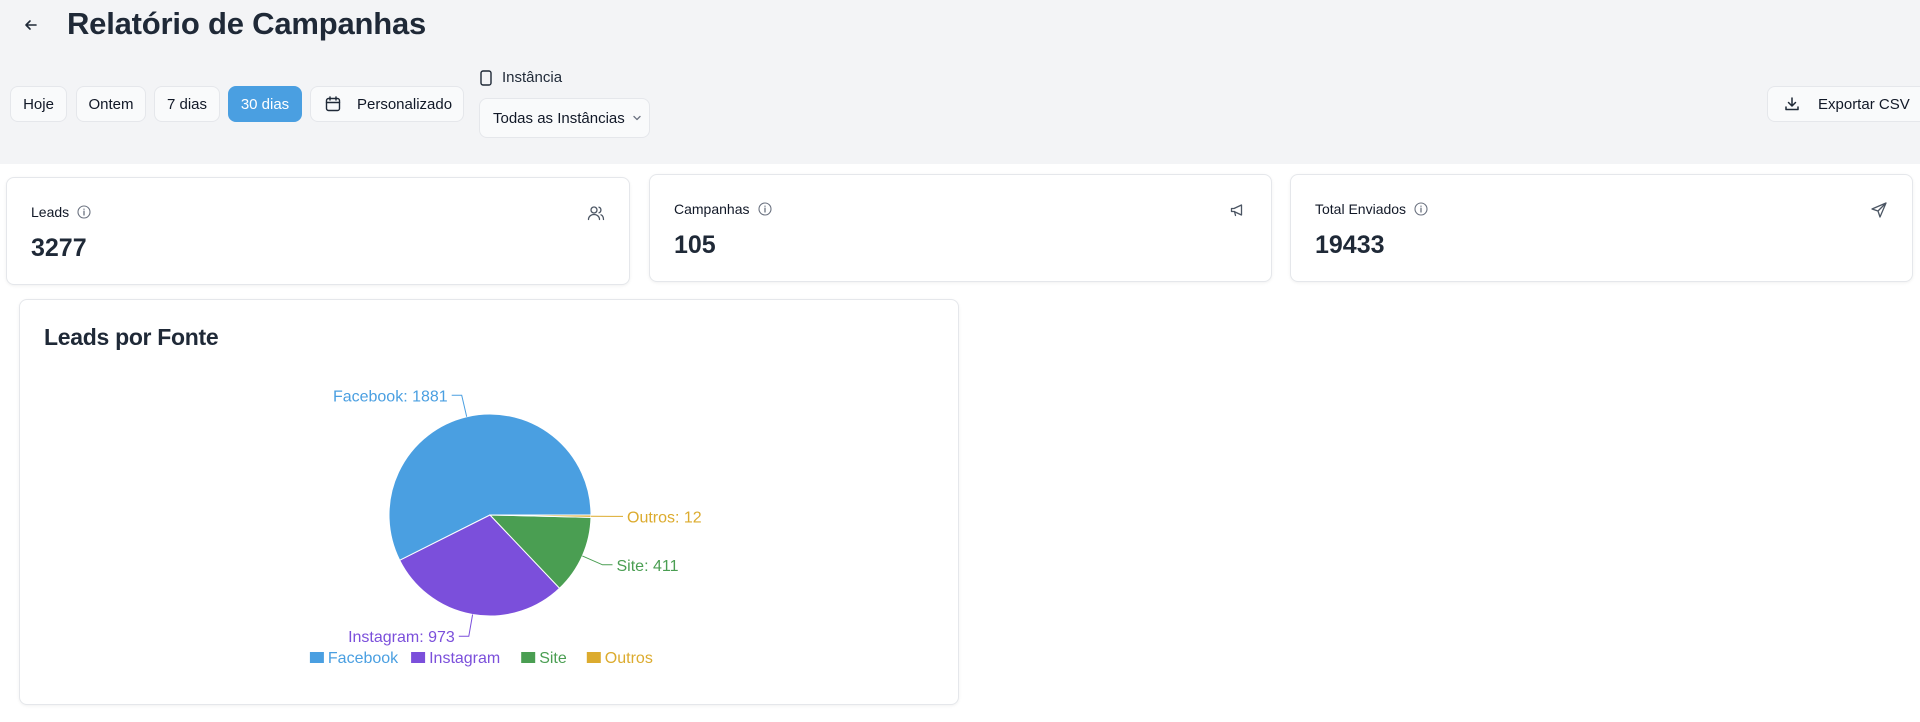 The height and width of the screenshot is (722, 1920). I want to click on stat-label: Campanhas, so click(723, 209).